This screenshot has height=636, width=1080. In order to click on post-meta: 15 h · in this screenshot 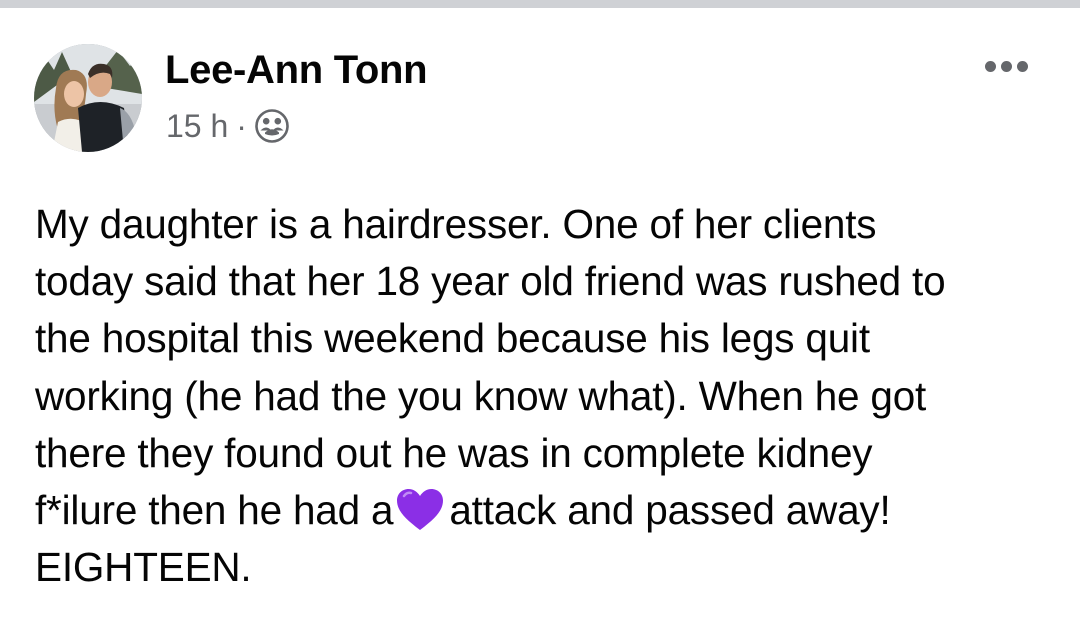, I will do `click(227, 126)`.